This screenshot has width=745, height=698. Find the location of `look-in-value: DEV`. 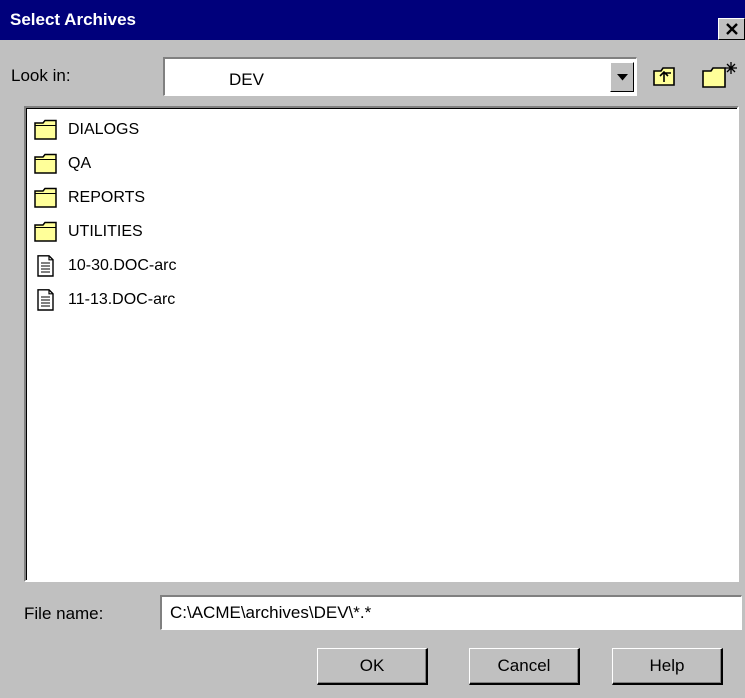

look-in-value: DEV is located at coordinates (246, 79).